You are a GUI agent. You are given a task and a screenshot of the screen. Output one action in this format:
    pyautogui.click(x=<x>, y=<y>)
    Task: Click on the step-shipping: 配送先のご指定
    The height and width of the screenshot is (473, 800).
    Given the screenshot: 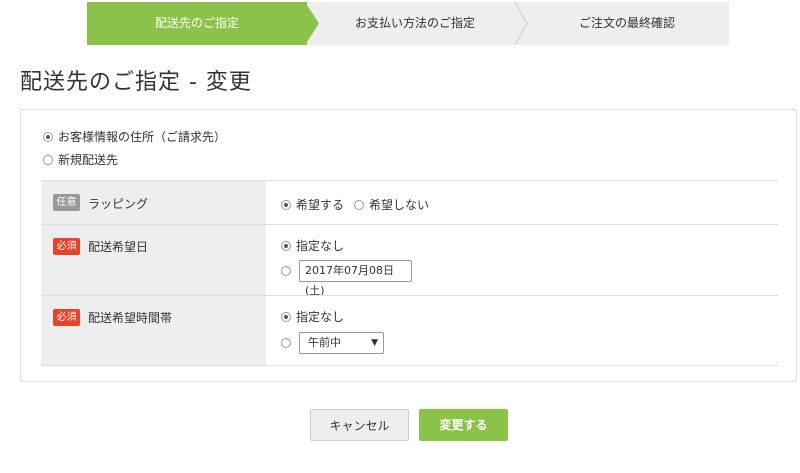 What is the action you would take?
    pyautogui.click(x=196, y=23)
    